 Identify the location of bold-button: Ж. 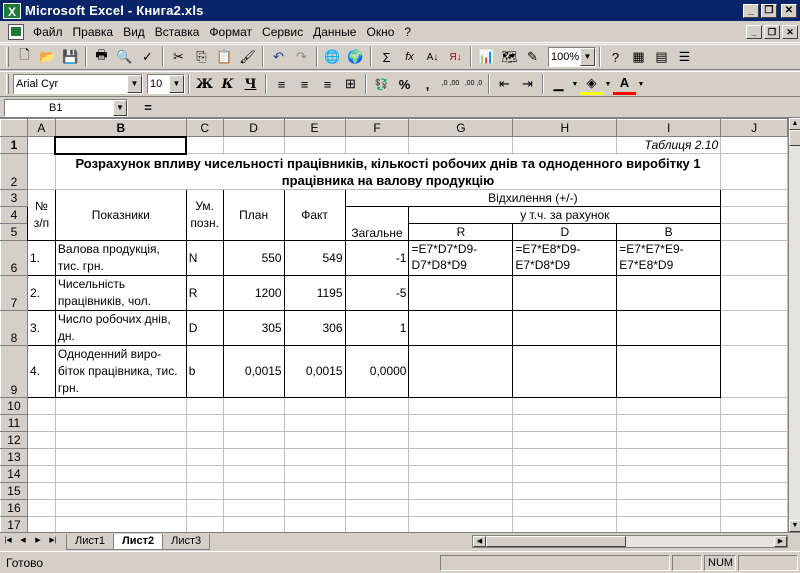
(204, 84).